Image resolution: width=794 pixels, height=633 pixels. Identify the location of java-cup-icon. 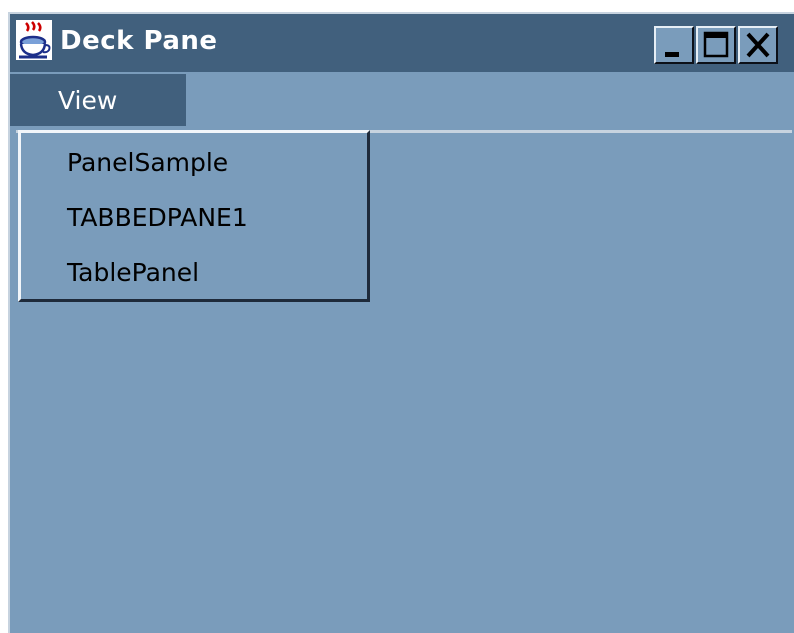
(34, 40).